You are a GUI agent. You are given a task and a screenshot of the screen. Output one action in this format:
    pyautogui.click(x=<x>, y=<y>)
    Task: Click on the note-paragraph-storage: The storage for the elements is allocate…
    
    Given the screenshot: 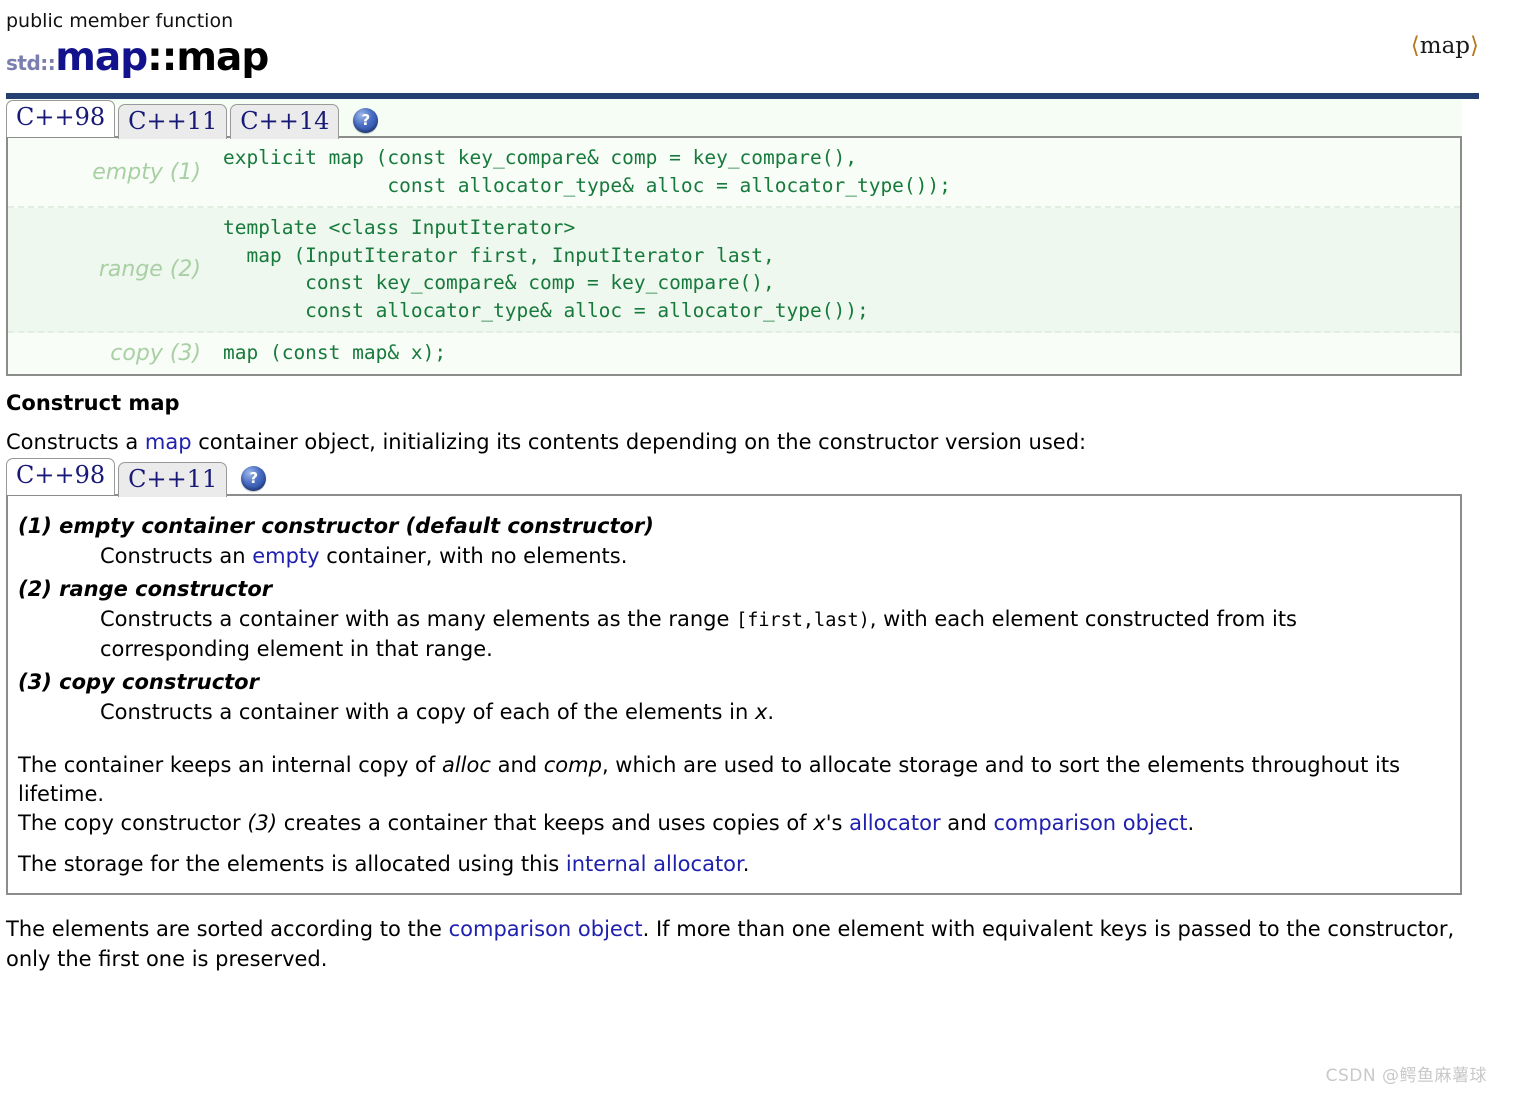 What is the action you would take?
    pyautogui.click(x=732, y=864)
    